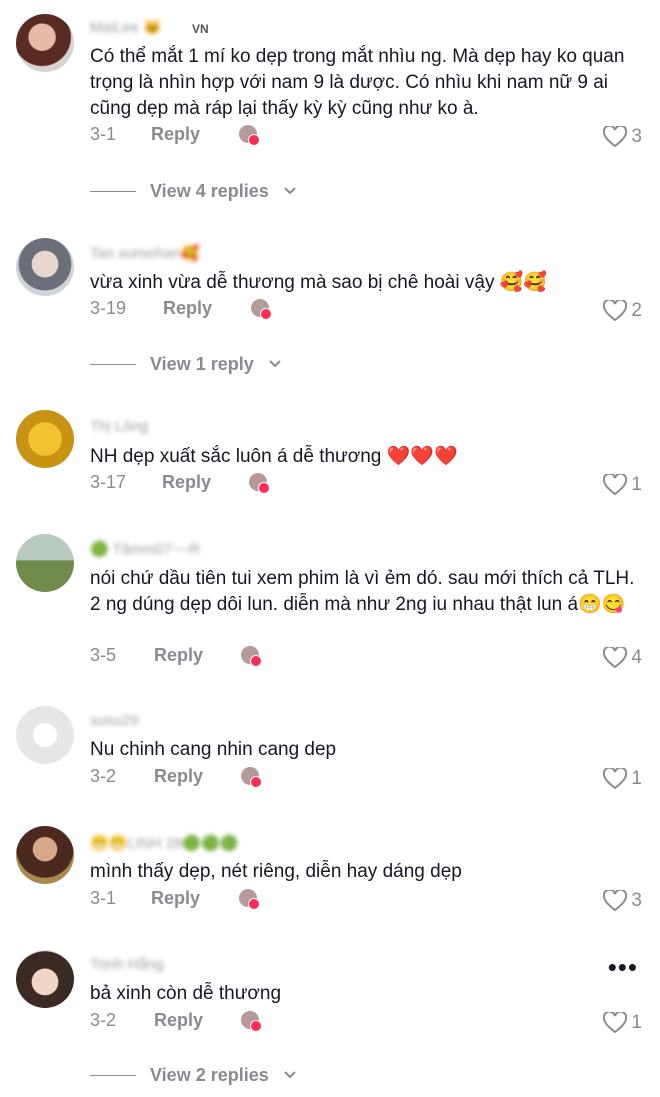 The image size is (660, 1097). Describe the element at coordinates (108, 308) in the screenshot. I see `comment-date: 3-19` at that location.